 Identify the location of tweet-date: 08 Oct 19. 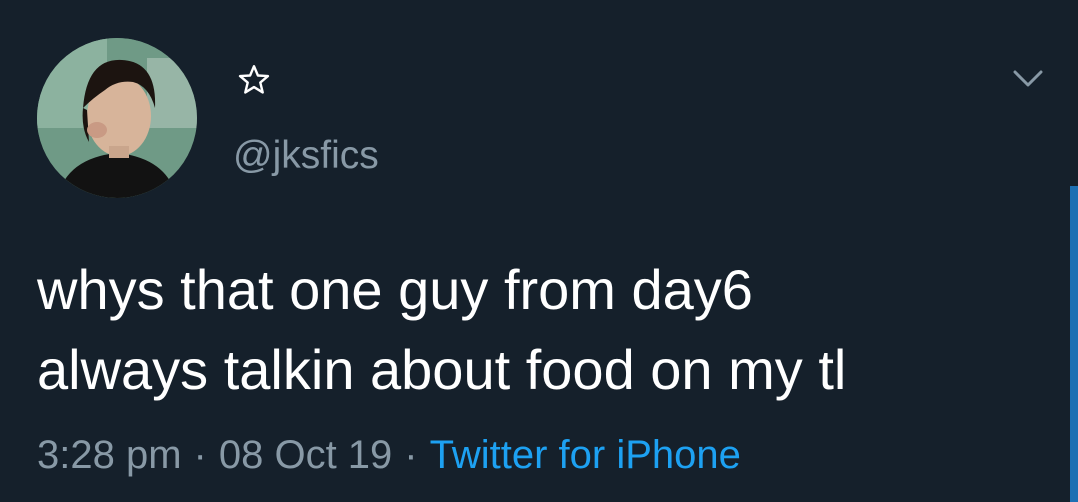
(305, 455).